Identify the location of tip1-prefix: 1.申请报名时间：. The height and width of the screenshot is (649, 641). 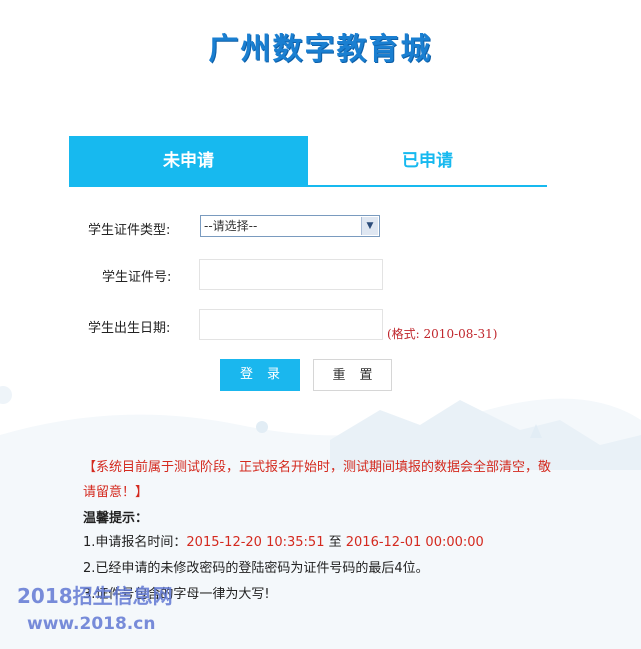
(135, 542).